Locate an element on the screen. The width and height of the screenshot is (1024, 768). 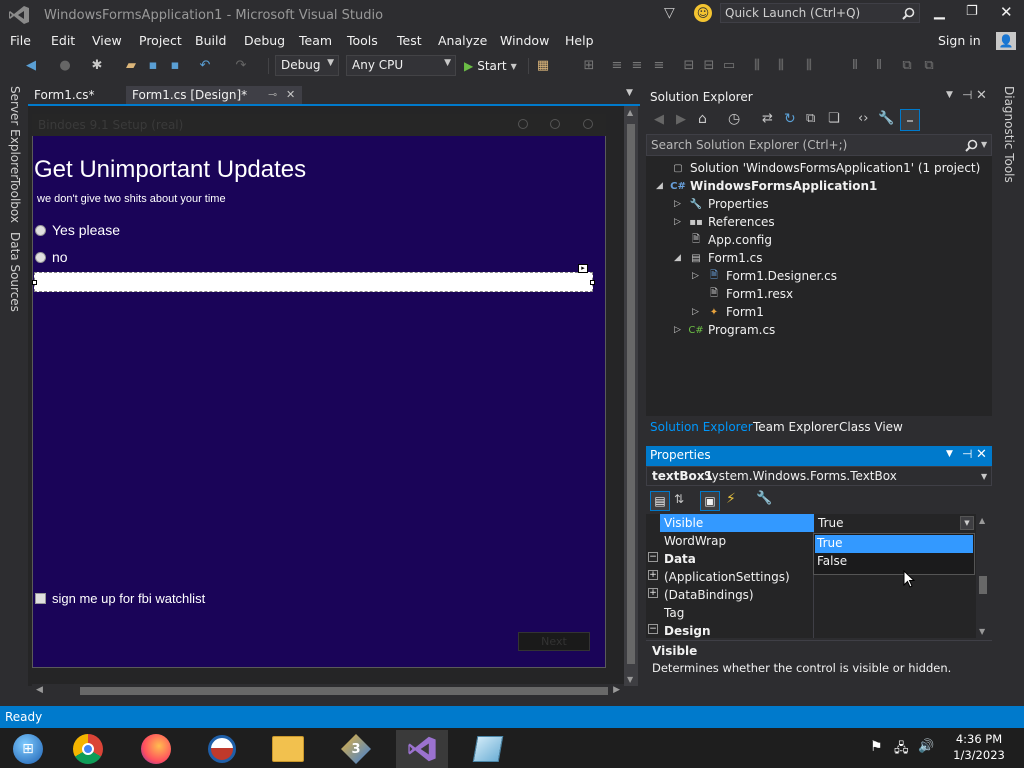
tab-overflow-icon: ▼ is located at coordinates (629, 93).